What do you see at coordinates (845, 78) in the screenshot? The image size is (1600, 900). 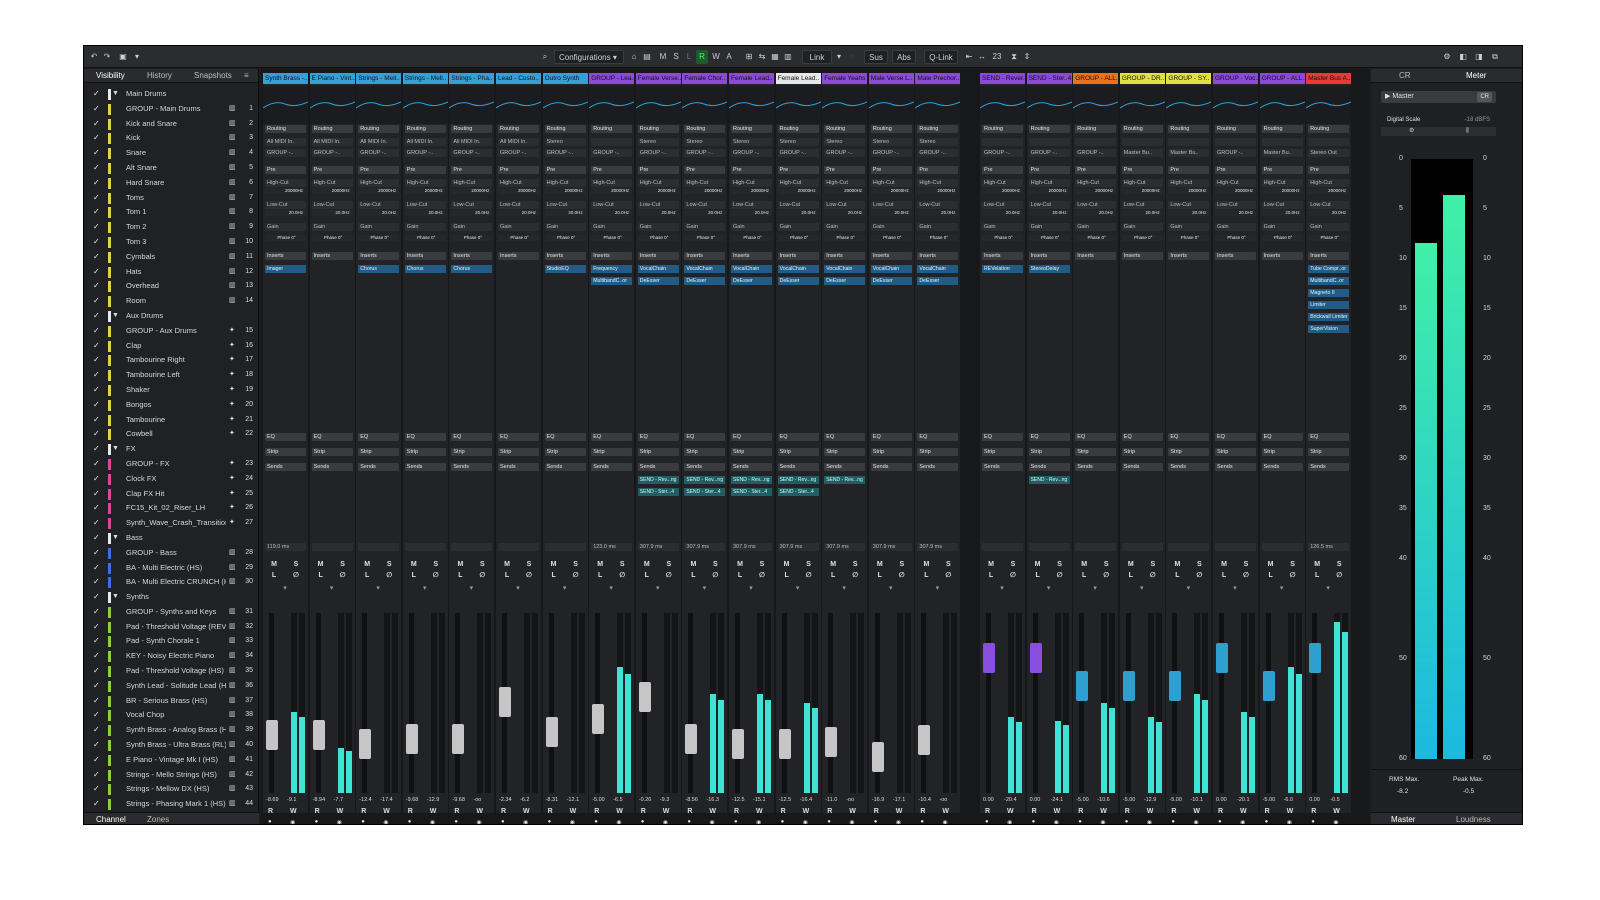 I see `channel-name-top: Female Yeahs` at bounding box center [845, 78].